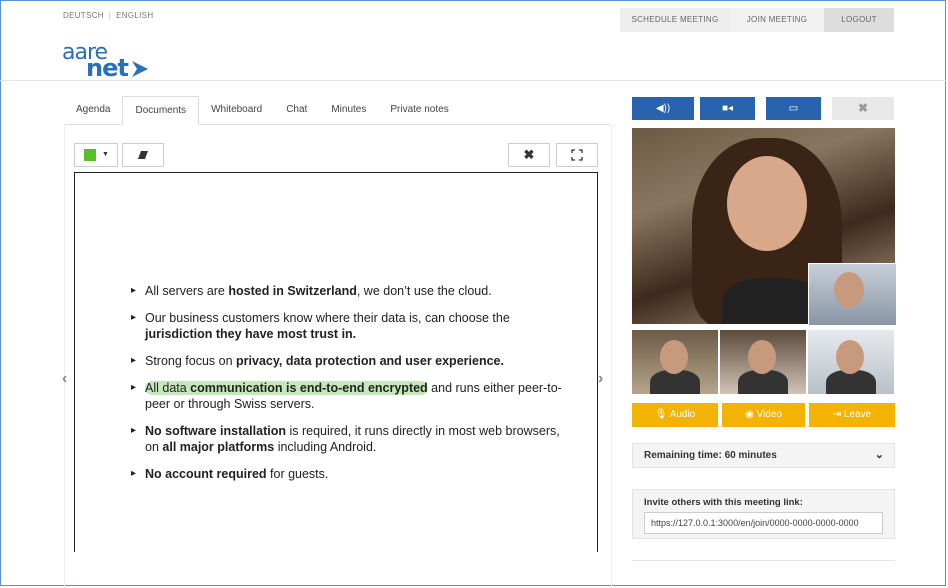 Image resolution: width=948 pixels, height=588 pixels. What do you see at coordinates (772, 301) in the screenshot?
I see `participant-shirt` at bounding box center [772, 301].